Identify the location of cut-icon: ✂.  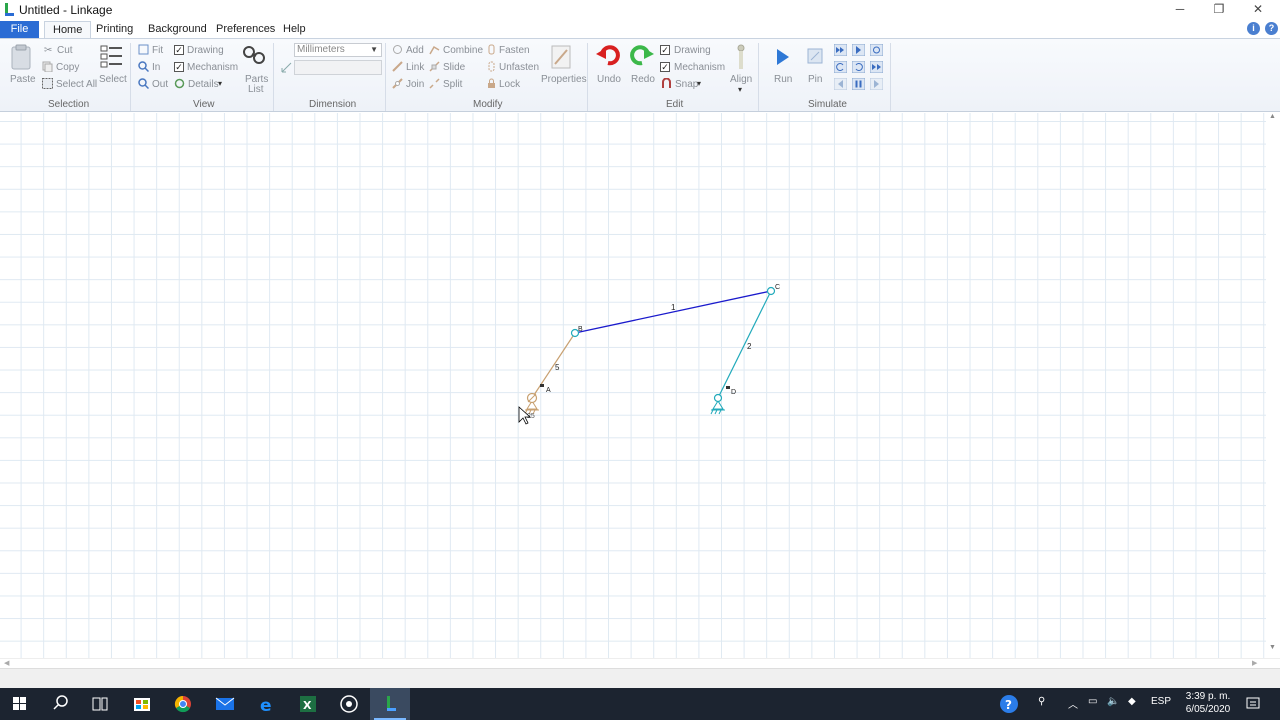
(48, 50).